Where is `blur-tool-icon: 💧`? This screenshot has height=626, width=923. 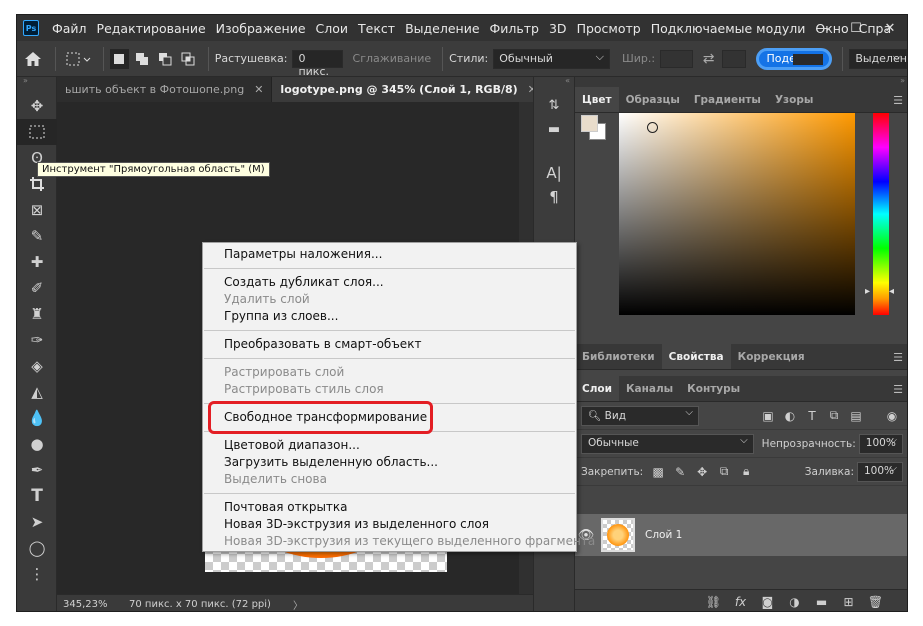
blur-tool-icon: 💧 is located at coordinates (37, 418).